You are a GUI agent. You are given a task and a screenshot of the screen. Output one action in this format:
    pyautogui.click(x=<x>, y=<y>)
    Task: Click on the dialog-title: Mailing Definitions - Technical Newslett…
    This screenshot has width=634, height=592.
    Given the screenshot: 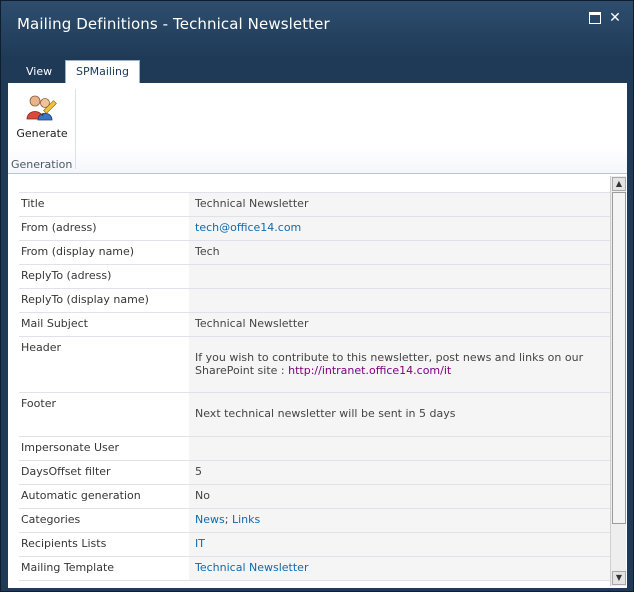 What is the action you would take?
    pyautogui.click(x=173, y=24)
    